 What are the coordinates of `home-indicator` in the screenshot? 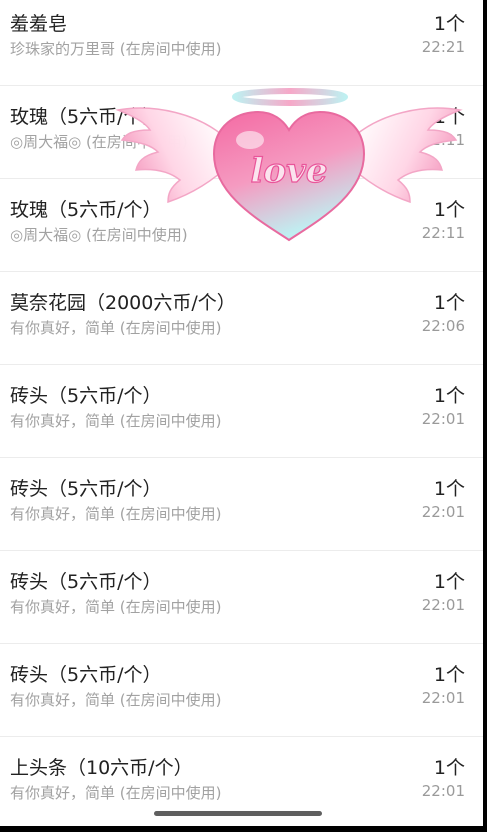 It's located at (238, 813).